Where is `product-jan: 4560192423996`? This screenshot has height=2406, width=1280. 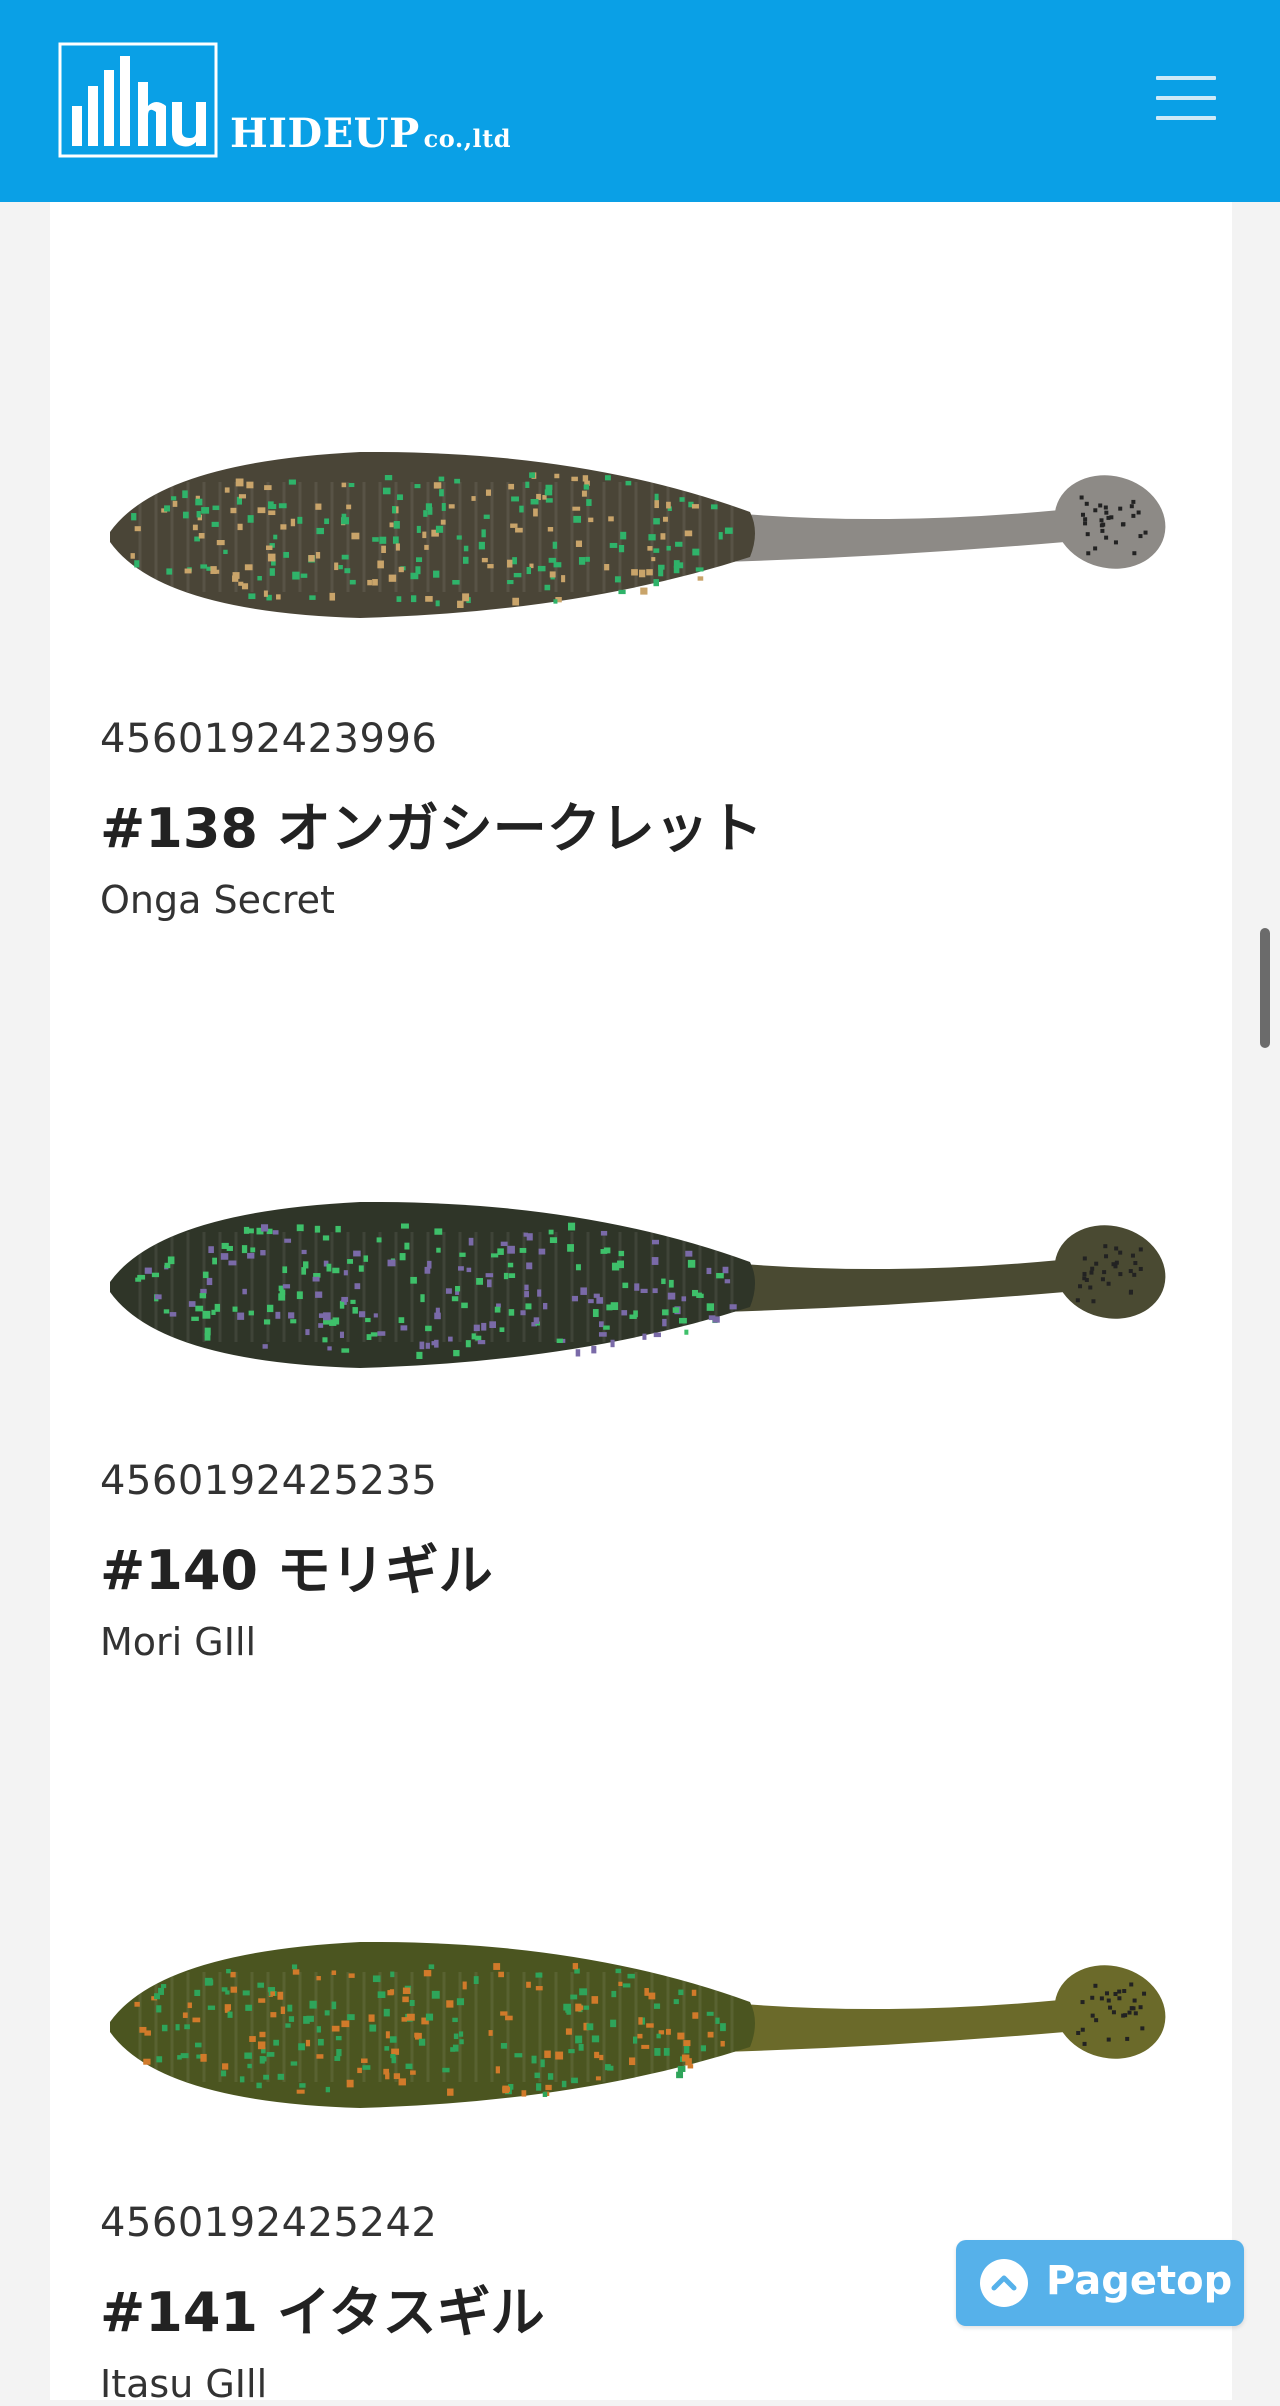 product-jan: 4560192423996 is located at coordinates (269, 739).